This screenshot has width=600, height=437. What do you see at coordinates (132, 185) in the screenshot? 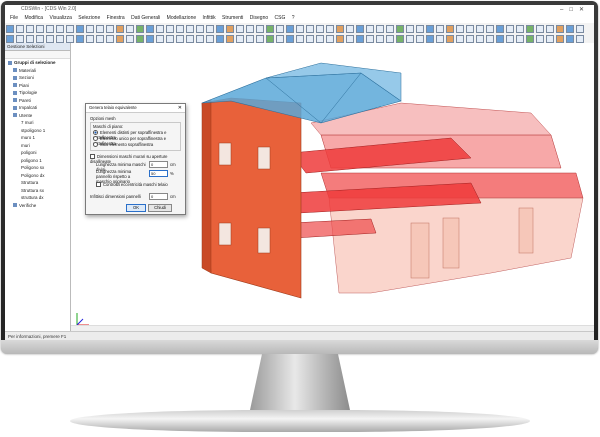
I see `eccentricity-checkbox: Controlla eccentricità maschi telaio` at bounding box center [132, 185].